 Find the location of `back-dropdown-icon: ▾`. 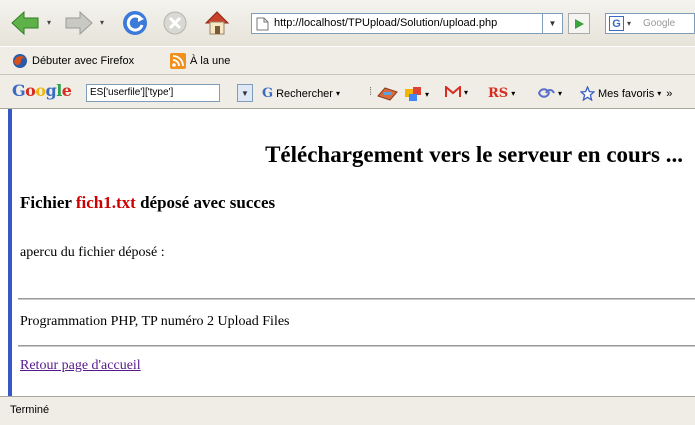

back-dropdown-icon: ▾ is located at coordinates (49, 22).